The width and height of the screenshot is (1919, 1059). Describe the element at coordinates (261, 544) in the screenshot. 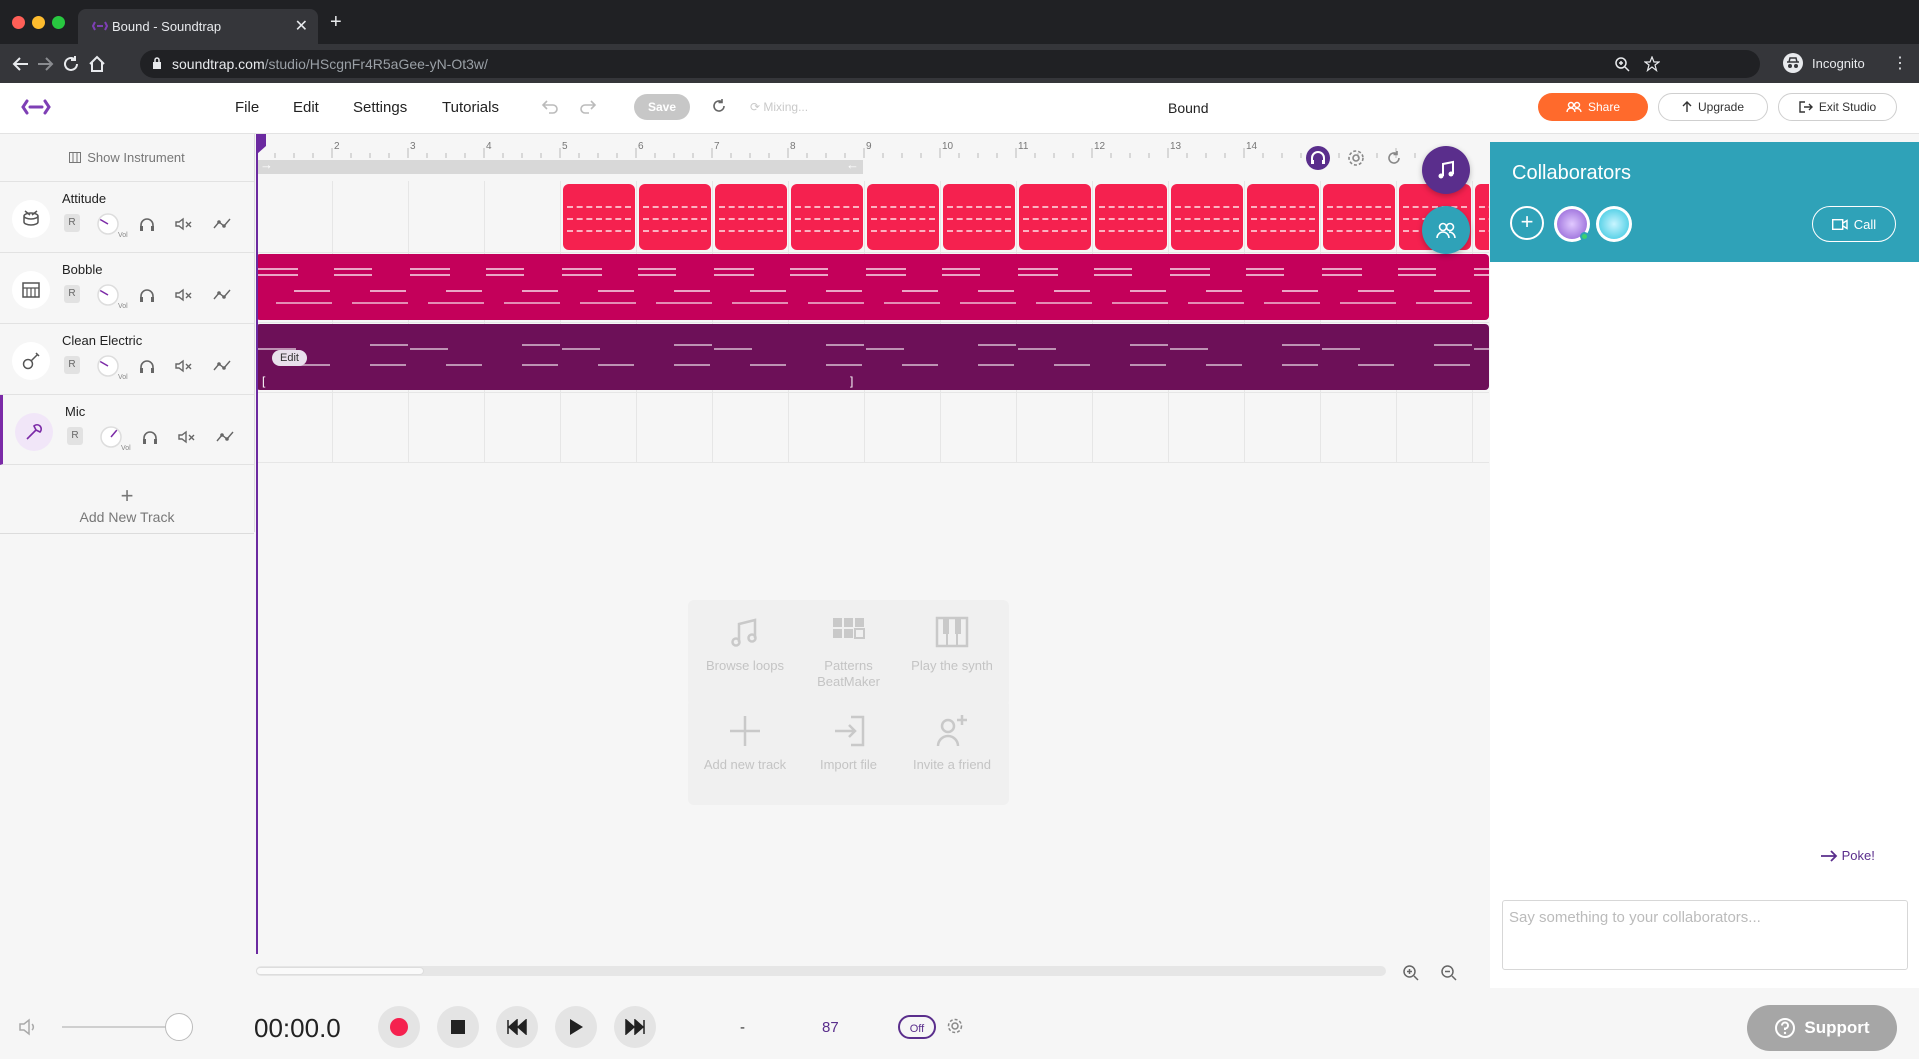

I see `playhead` at that location.